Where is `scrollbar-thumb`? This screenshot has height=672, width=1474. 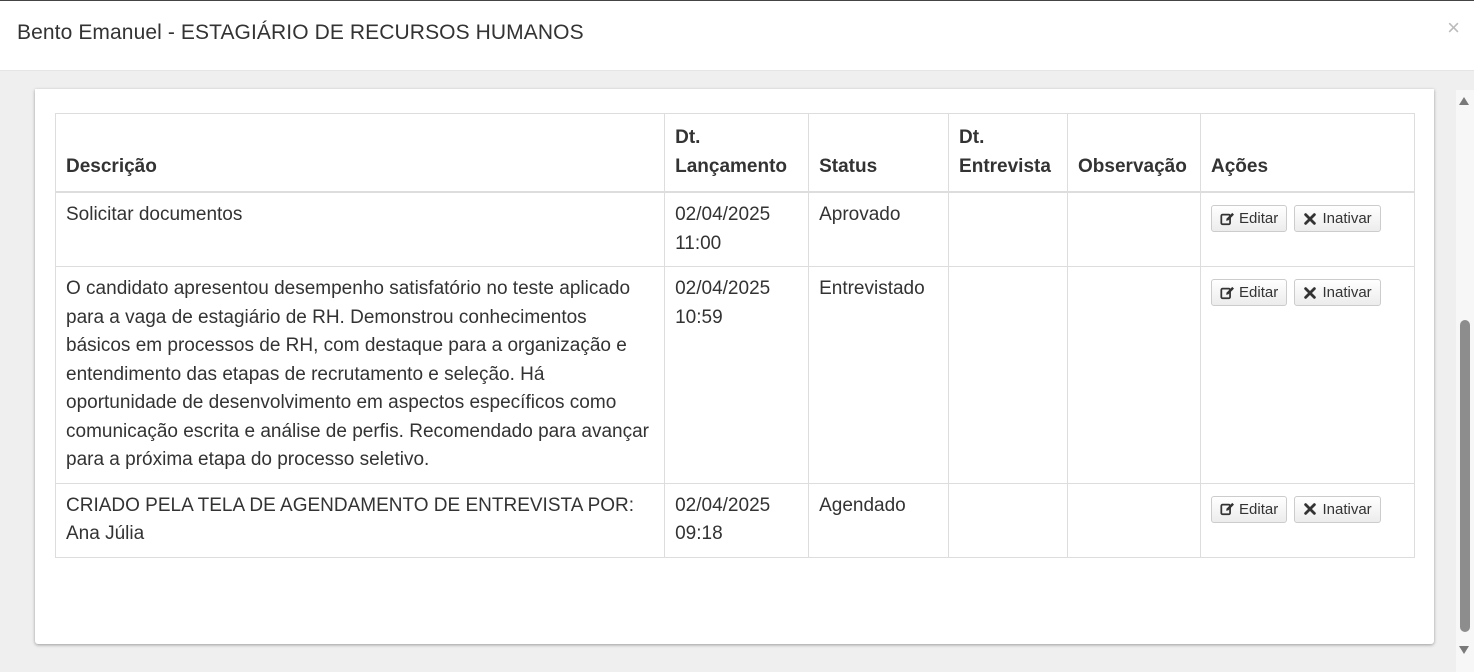 scrollbar-thumb is located at coordinates (1465, 476).